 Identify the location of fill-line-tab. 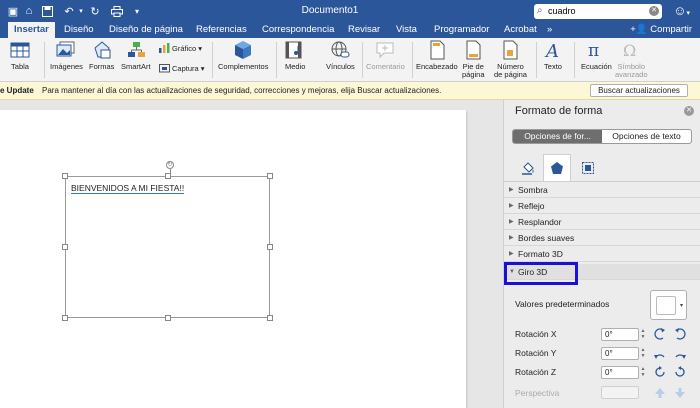
(528, 167).